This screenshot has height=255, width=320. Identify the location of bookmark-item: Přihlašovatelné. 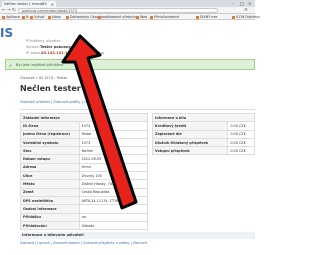
(164, 17).